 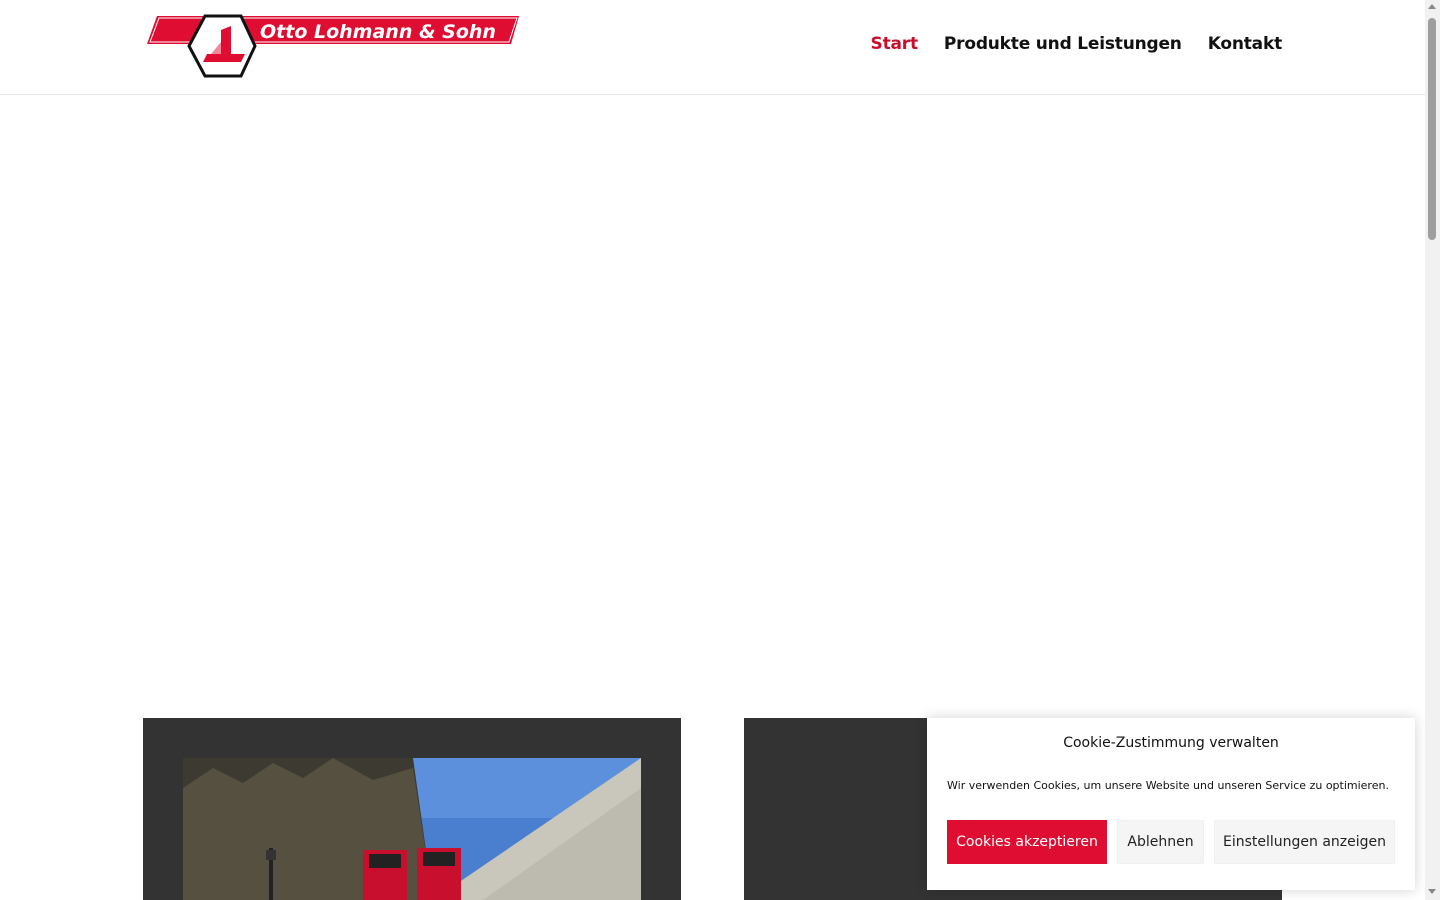 I want to click on site-logo: Otto Lohmann & Sohn, so click(x=333, y=47).